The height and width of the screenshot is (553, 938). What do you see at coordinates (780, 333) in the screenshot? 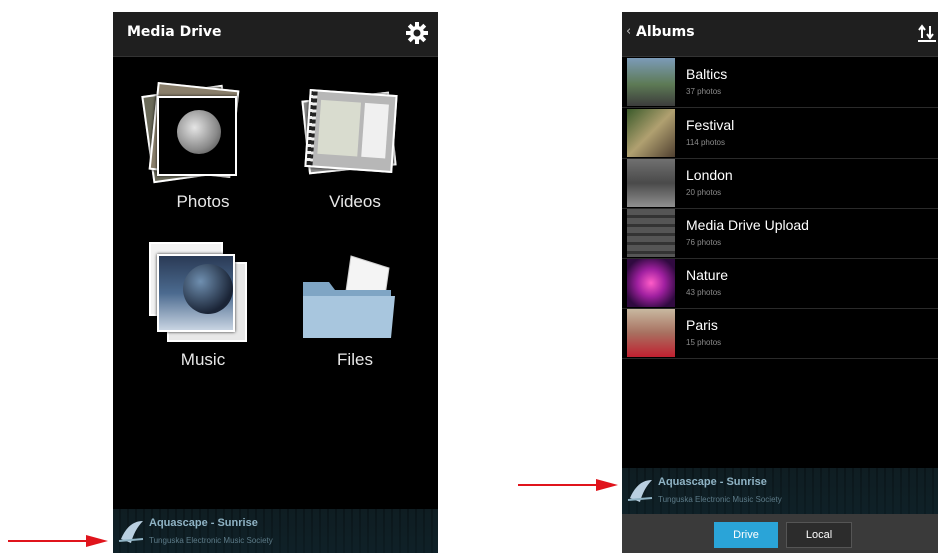
I see `album-row-paris: Paris 15 photos` at bounding box center [780, 333].